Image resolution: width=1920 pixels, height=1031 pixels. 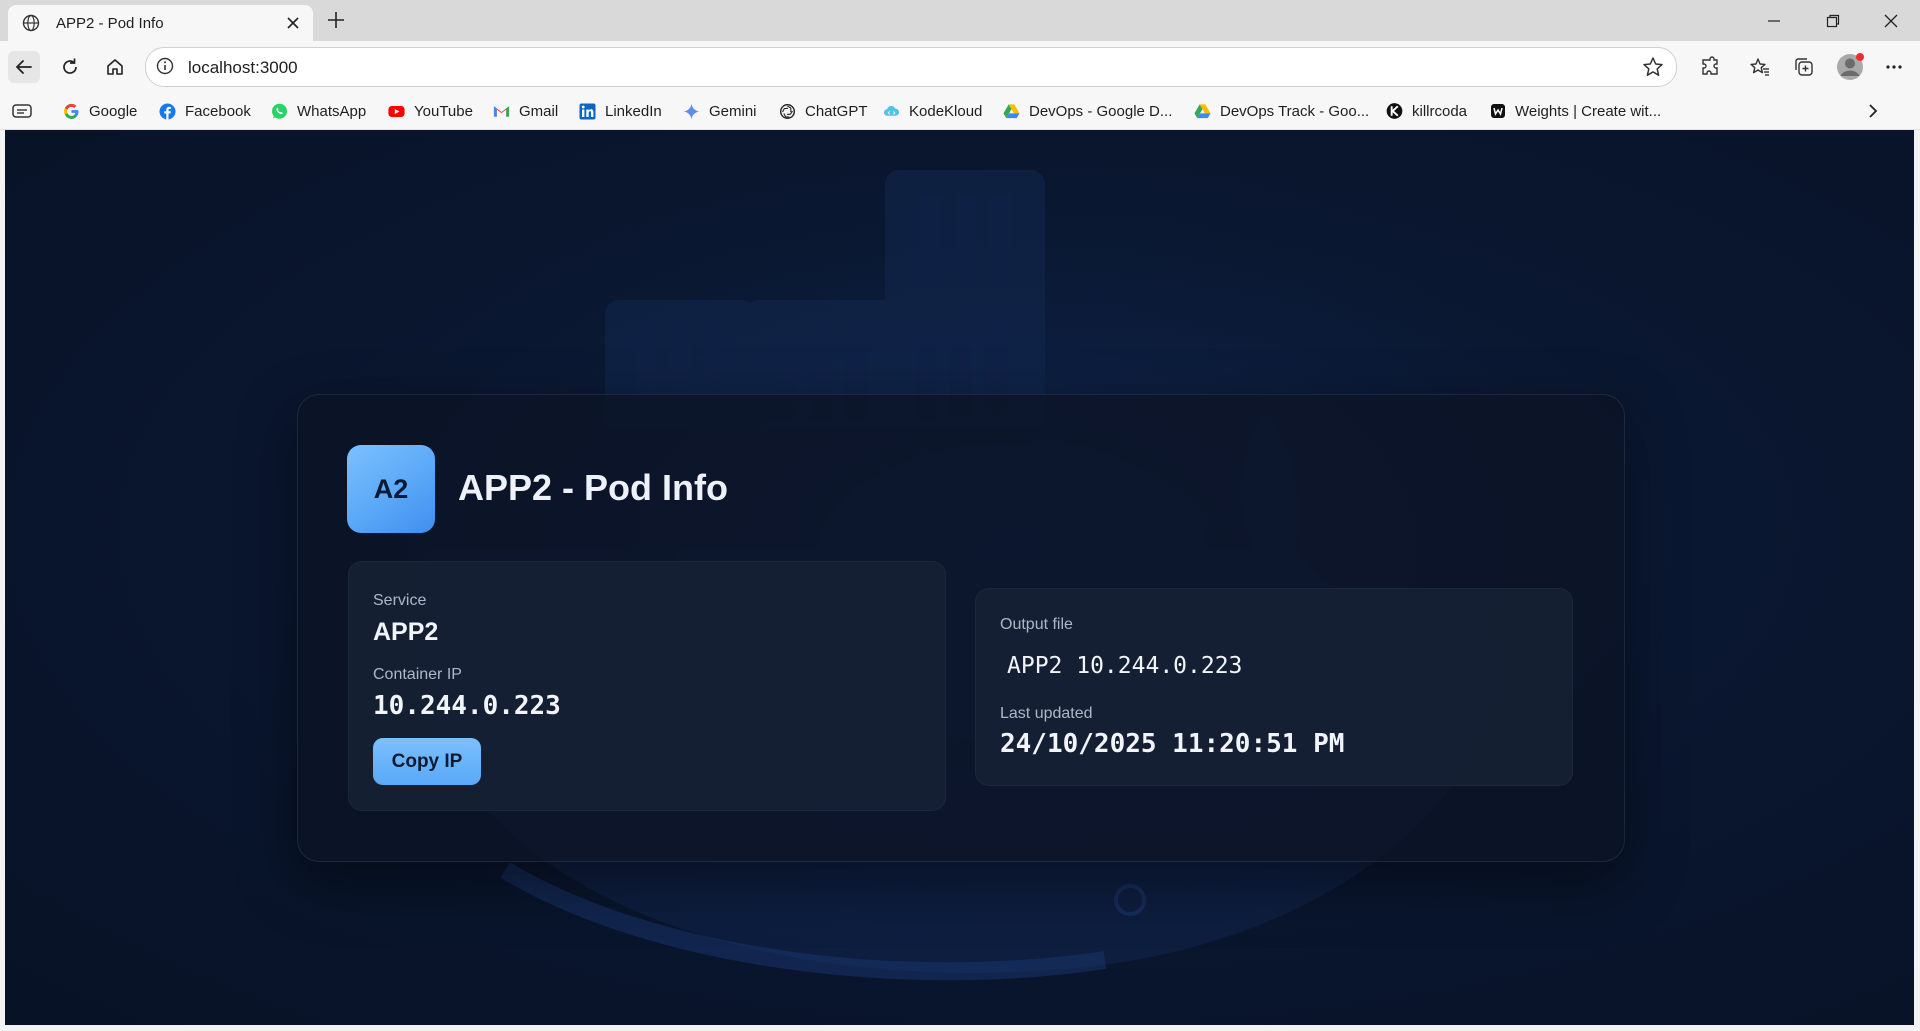 I want to click on linkedin-icon, so click(x=587, y=111).